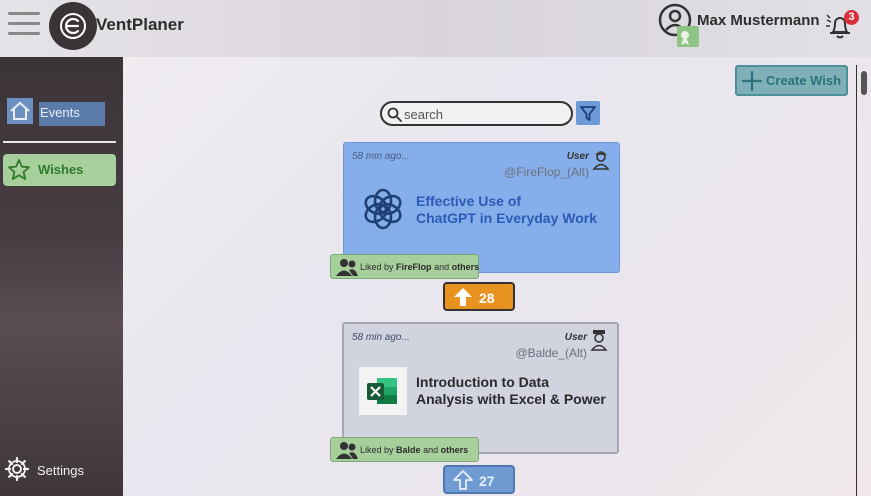 This screenshot has width=871, height=496. I want to click on user-name: Max Mustermann, so click(758, 20).